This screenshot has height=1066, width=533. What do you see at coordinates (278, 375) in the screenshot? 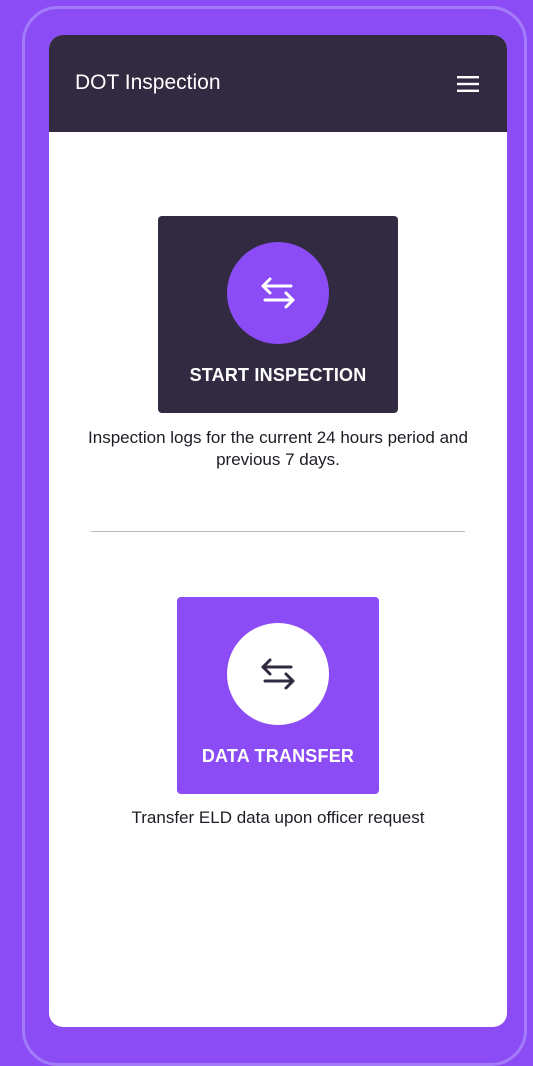
I see `start-inspection-label: START INSPECTION` at bounding box center [278, 375].